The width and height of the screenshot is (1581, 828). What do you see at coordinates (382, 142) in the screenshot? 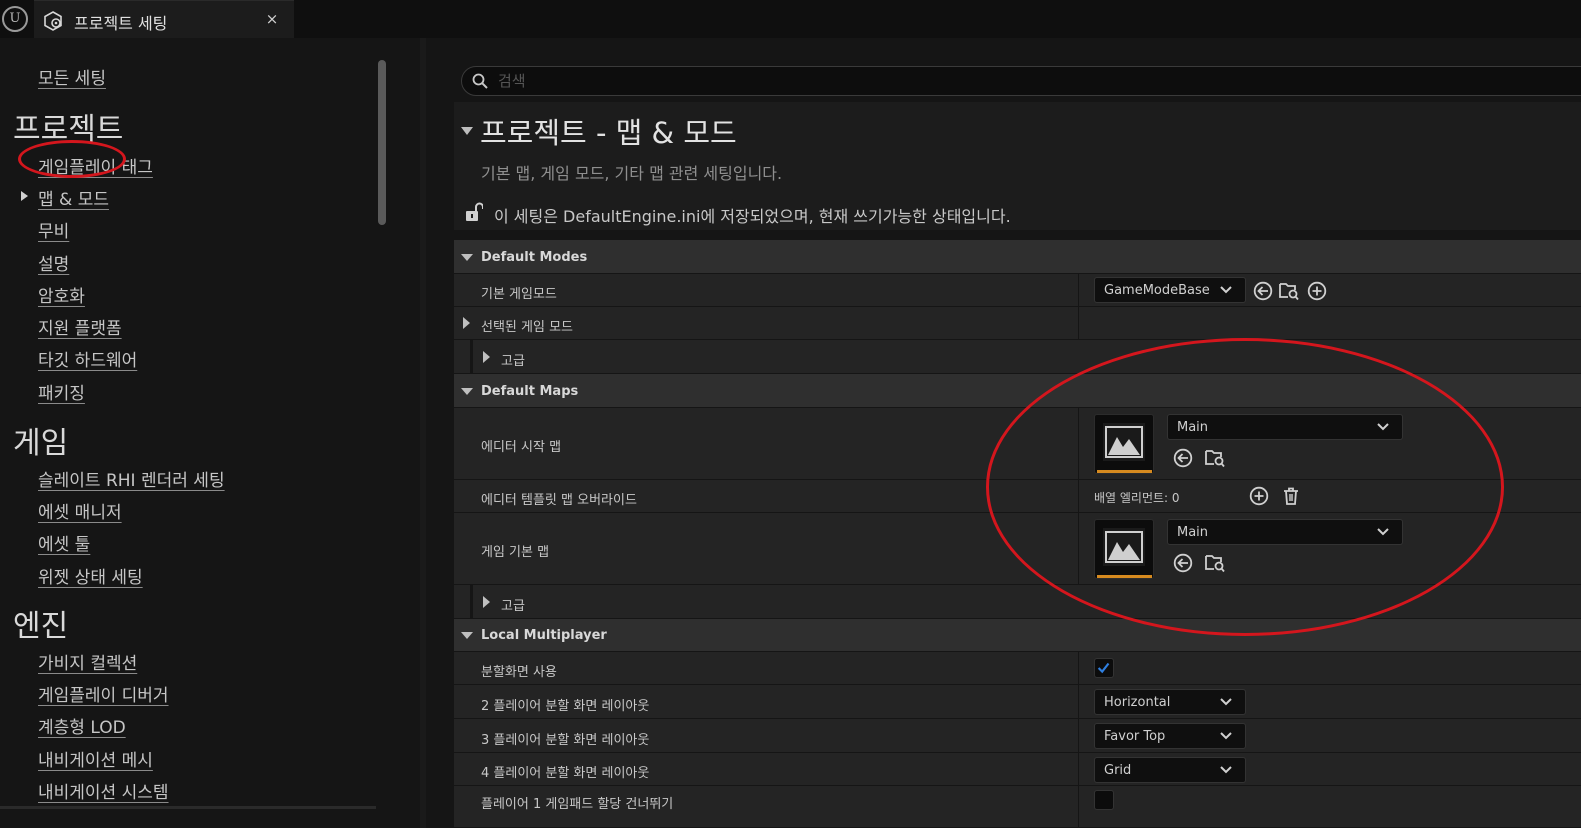
I see `sidebar-scrollbar` at bounding box center [382, 142].